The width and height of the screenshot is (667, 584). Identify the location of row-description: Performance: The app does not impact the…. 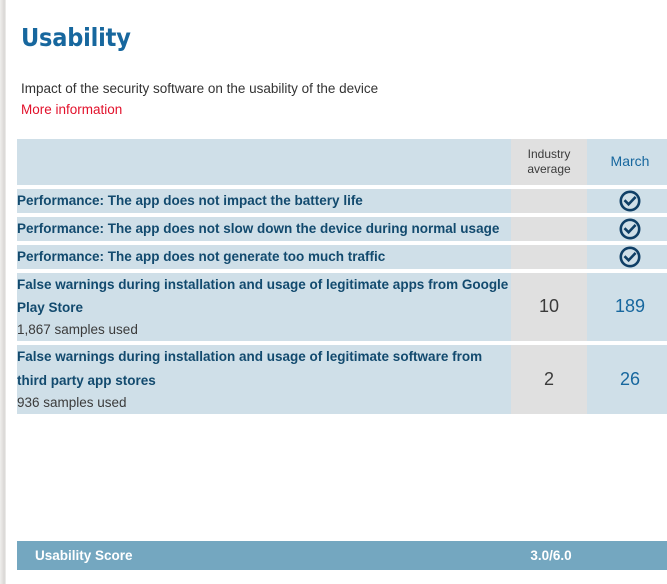
(264, 201).